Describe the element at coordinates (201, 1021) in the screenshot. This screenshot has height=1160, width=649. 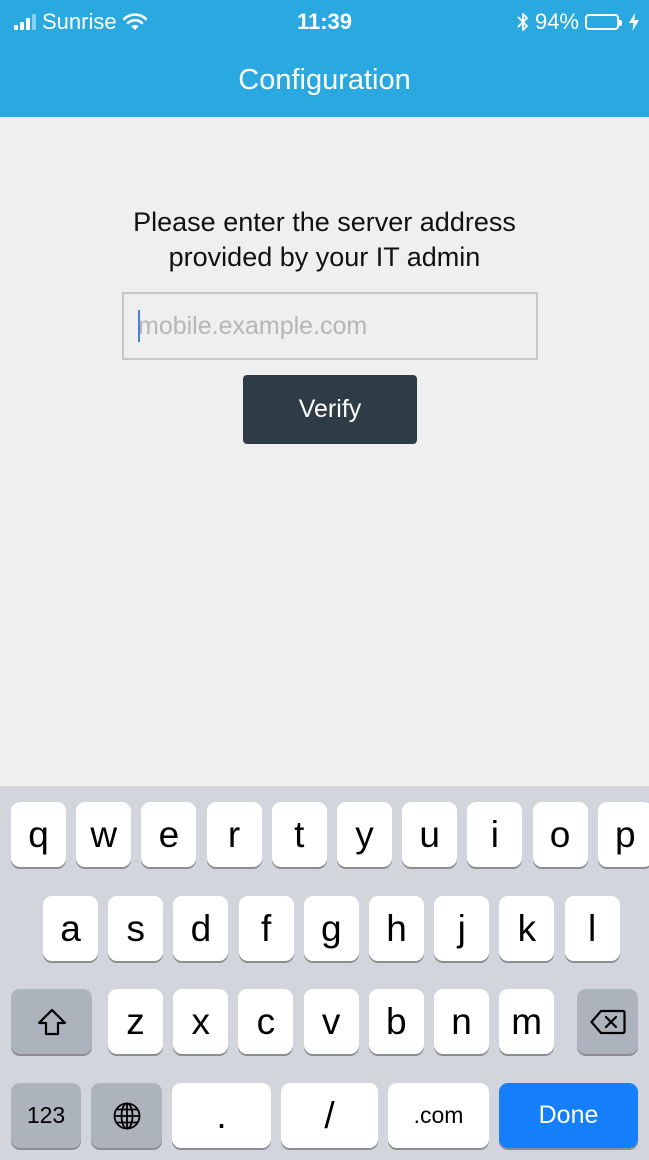
I see `key-x: x` at that location.